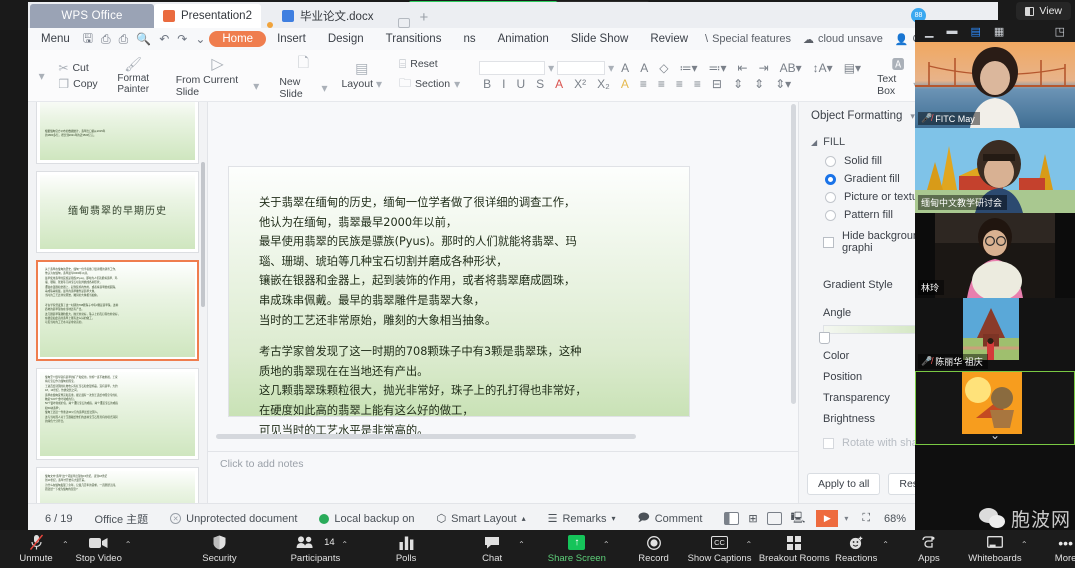 The image size is (1075, 568). Describe the element at coordinates (995, 255) in the screenshot. I see `video-tile: 林玲` at that location.